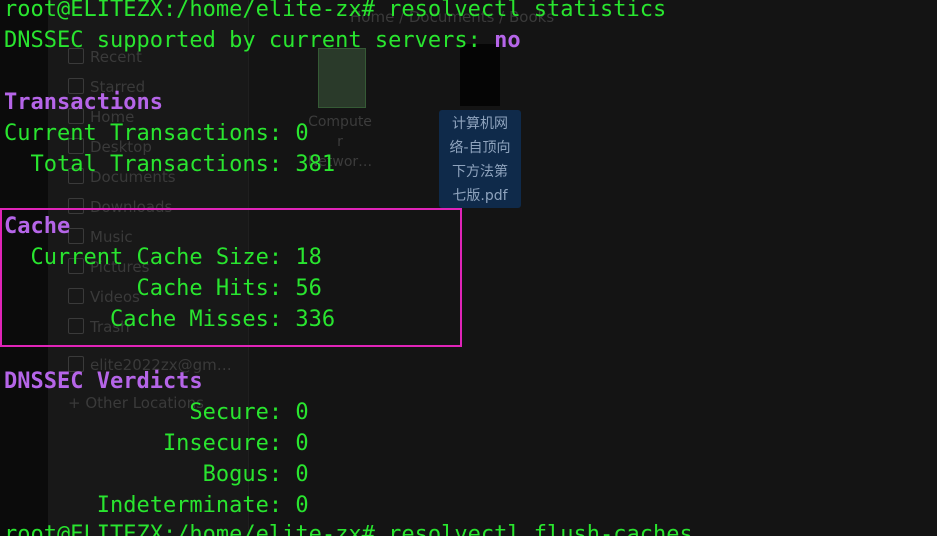  What do you see at coordinates (156, 412) in the screenshot?
I see `secure-line: Secure: 0` at bounding box center [156, 412].